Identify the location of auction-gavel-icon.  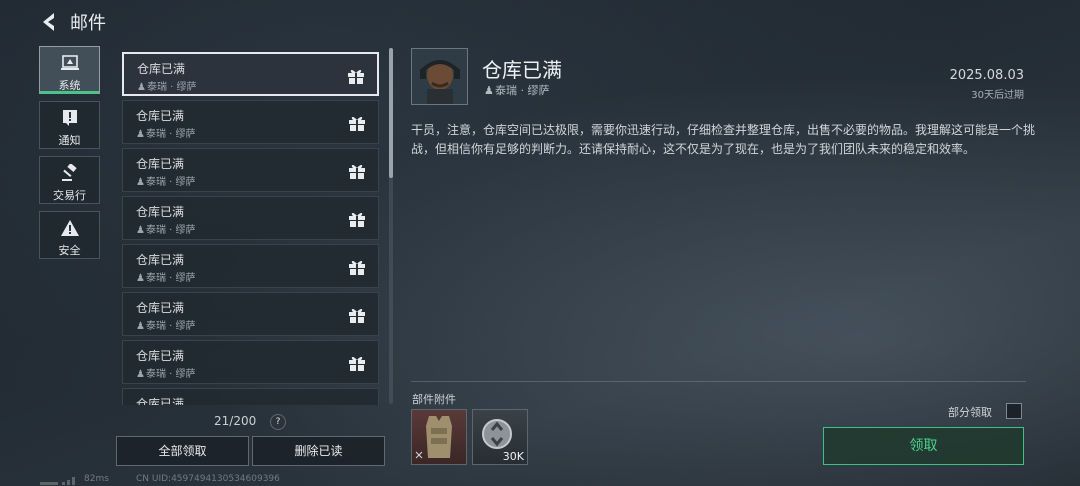
(69, 172).